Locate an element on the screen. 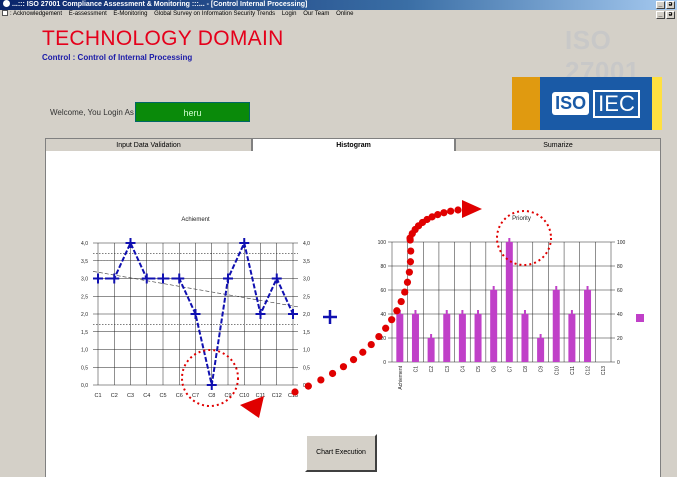 Image resolution: width=677 pixels, height=477 pixels. line-chart-title: Achiement is located at coordinates (195, 220).